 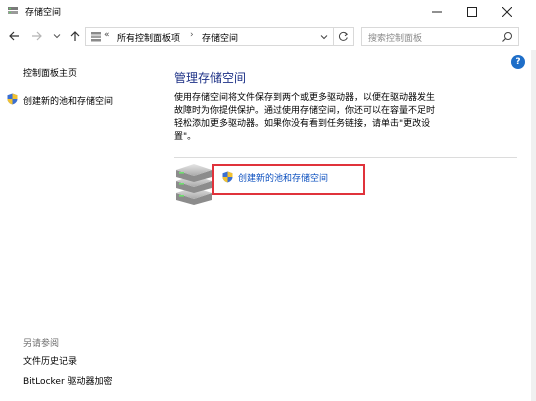 What do you see at coordinates (220, 37) in the screenshot?
I see `breadcrumb-storage-spaces: 存储空间` at bounding box center [220, 37].